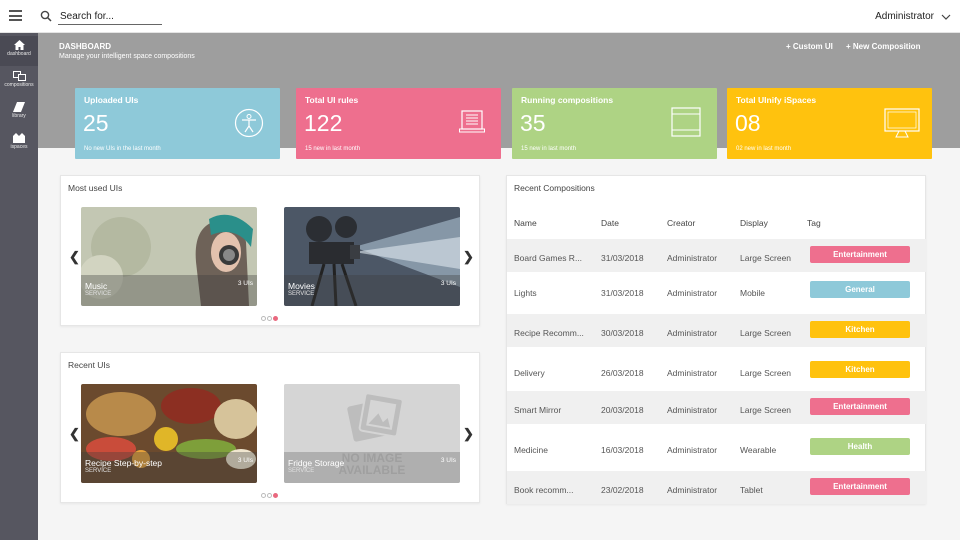 This screenshot has width=960, height=540. I want to click on stat-subtitle: 15 new in last month, so click(549, 149).